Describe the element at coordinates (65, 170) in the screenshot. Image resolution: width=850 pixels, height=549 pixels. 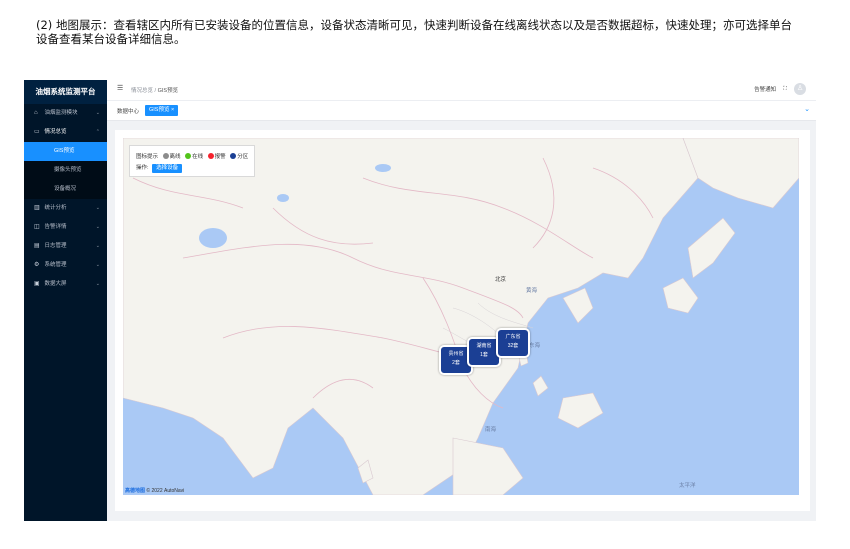
I see `submenu-camera-preview: 摄像头预览` at that location.